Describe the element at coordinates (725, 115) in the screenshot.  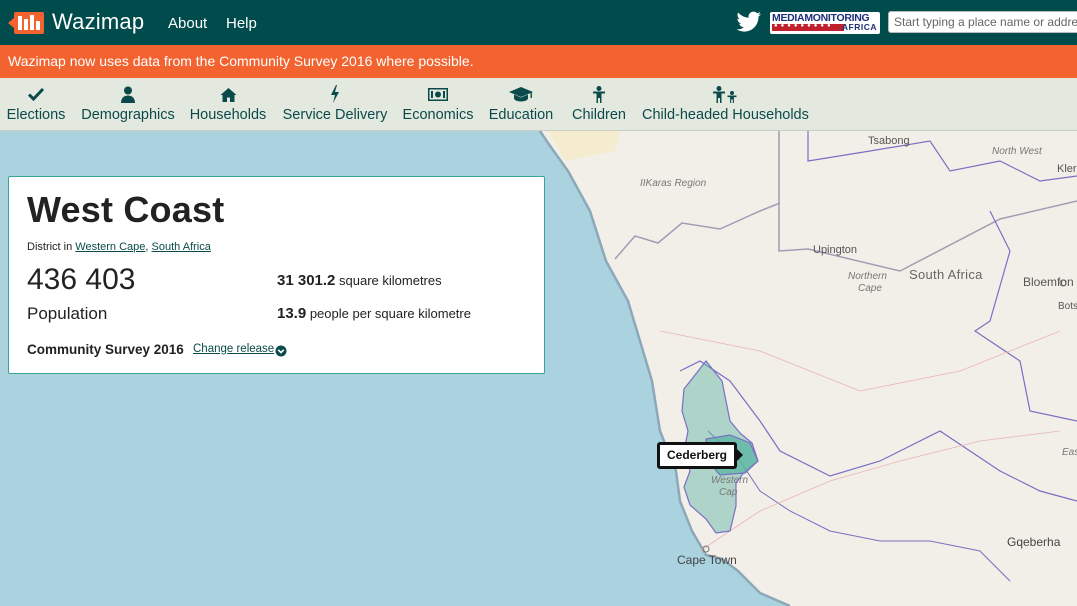
I see `category-label: Child-headed Households` at that location.